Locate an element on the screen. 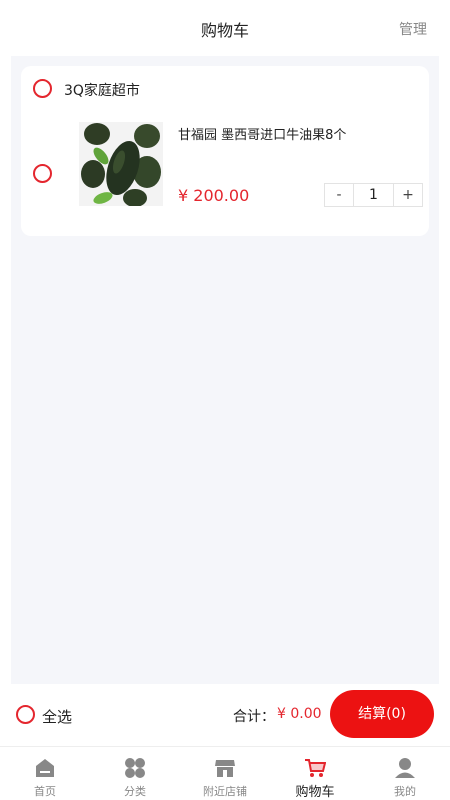  tab-cart: 购物车 is located at coordinates (315, 773).